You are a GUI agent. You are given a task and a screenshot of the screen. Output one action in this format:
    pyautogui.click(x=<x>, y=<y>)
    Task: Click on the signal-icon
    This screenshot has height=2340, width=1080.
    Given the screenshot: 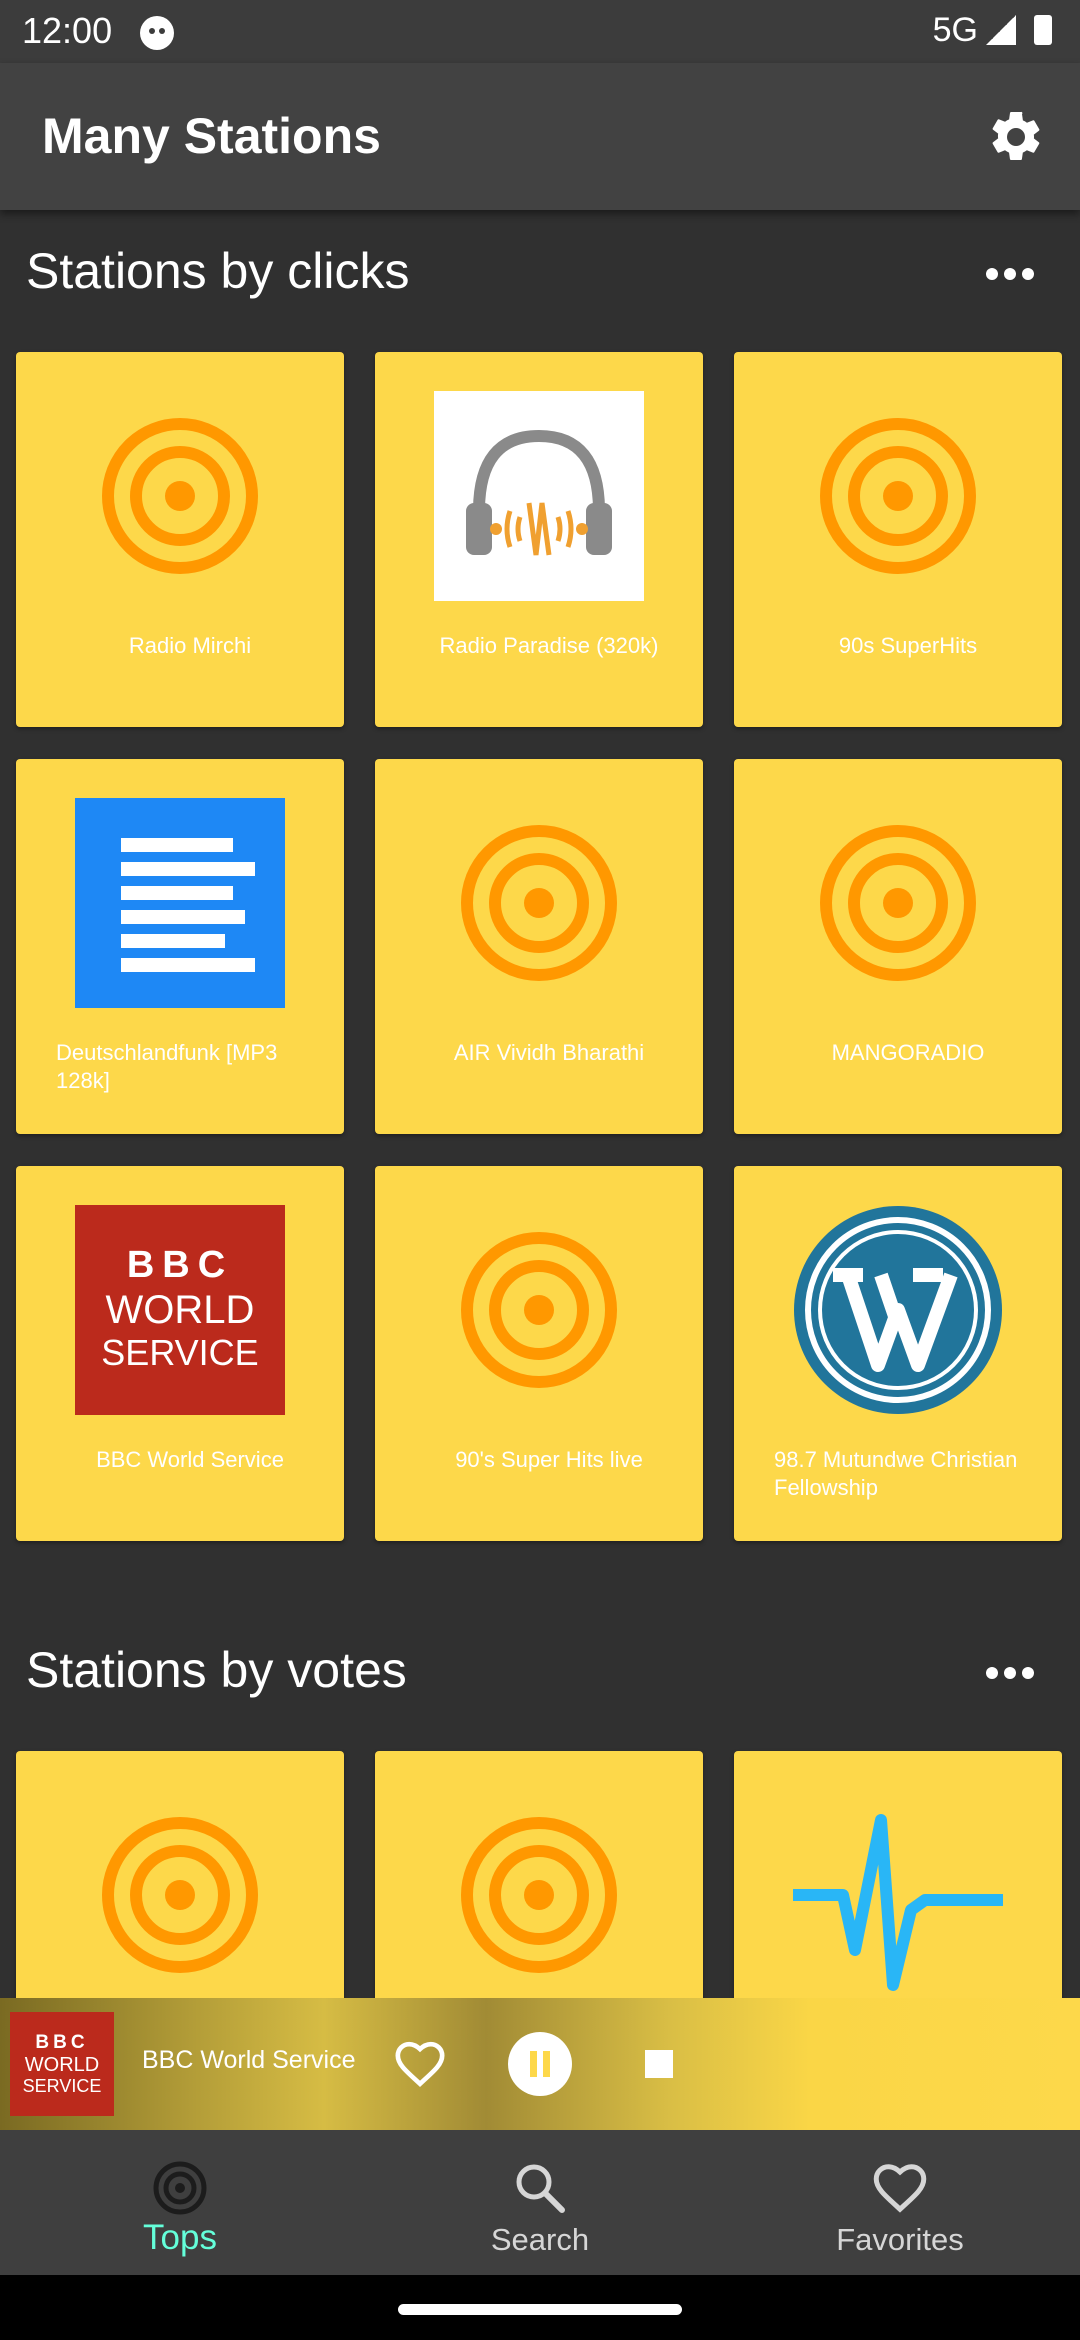 What is the action you would take?
    pyautogui.click(x=1001, y=30)
    